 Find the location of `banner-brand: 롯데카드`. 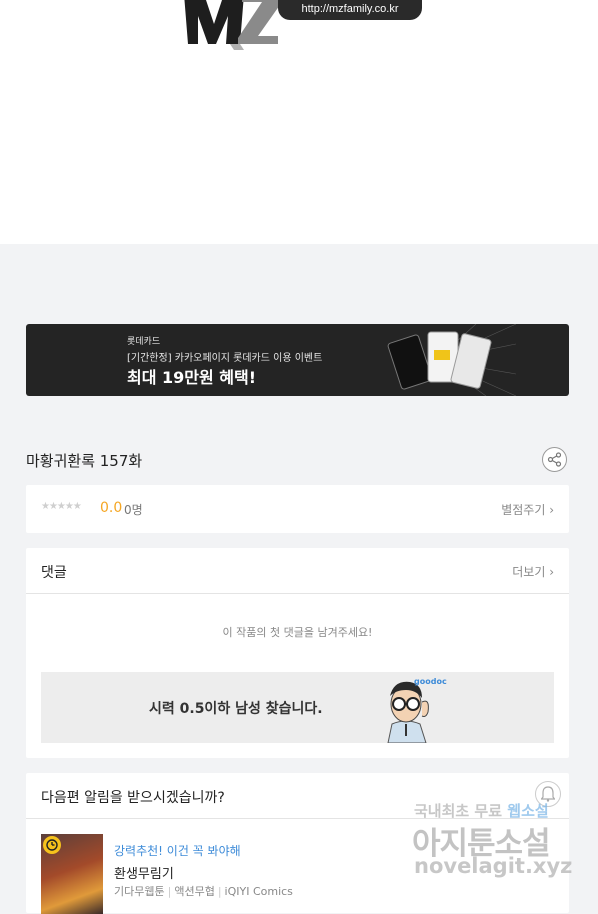

banner-brand: 롯데카드 is located at coordinates (144, 342).